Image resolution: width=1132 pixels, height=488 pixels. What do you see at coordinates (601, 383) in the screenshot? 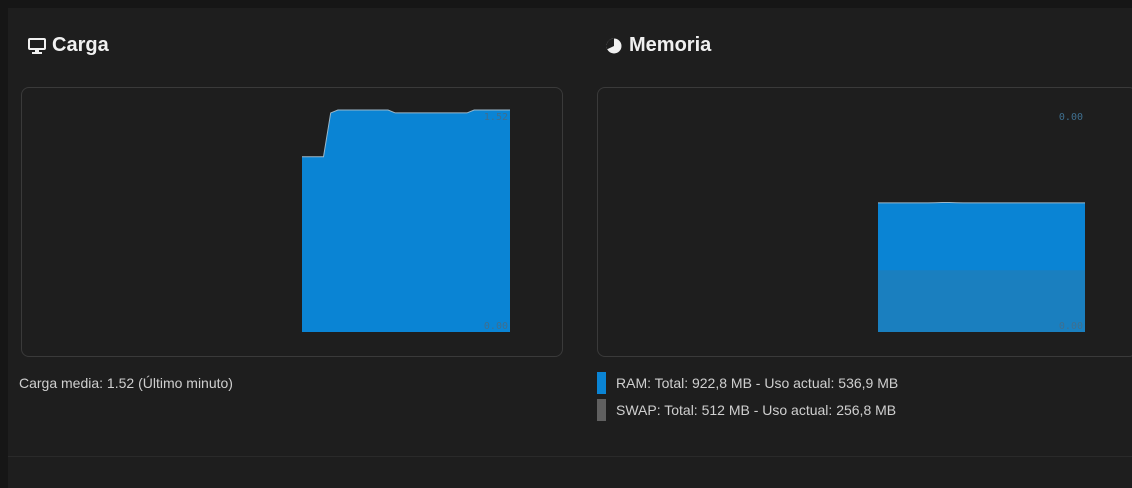
I see `ram-color-swatch` at bounding box center [601, 383].